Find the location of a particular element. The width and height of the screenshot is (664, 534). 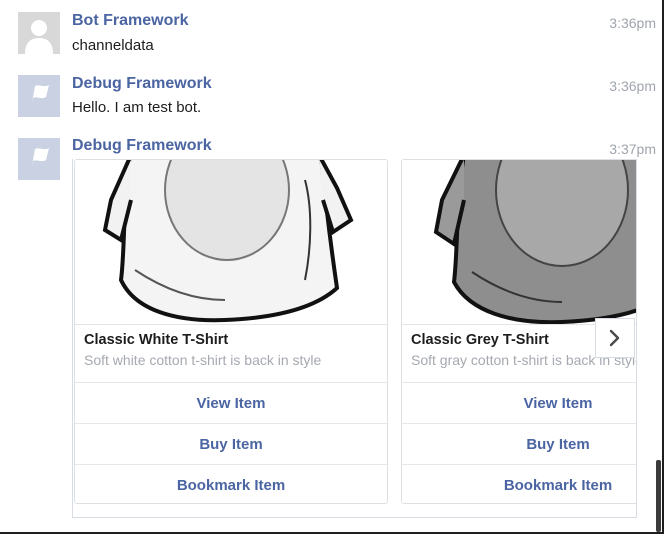

message-text: channeldata is located at coordinates (113, 45).